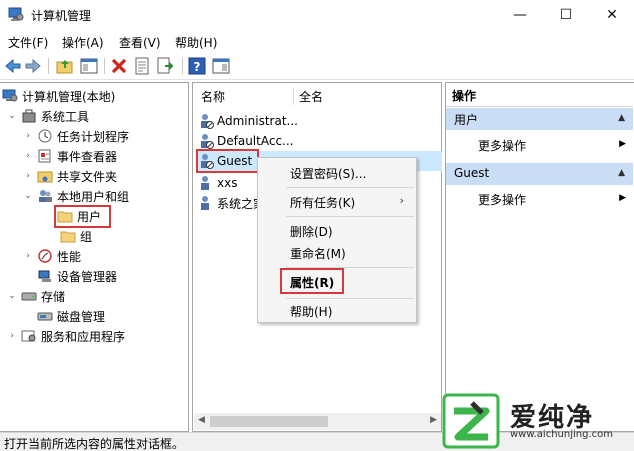  What do you see at coordinates (33, 66) in the screenshot?
I see `forward-arrow-icon` at bounding box center [33, 66].